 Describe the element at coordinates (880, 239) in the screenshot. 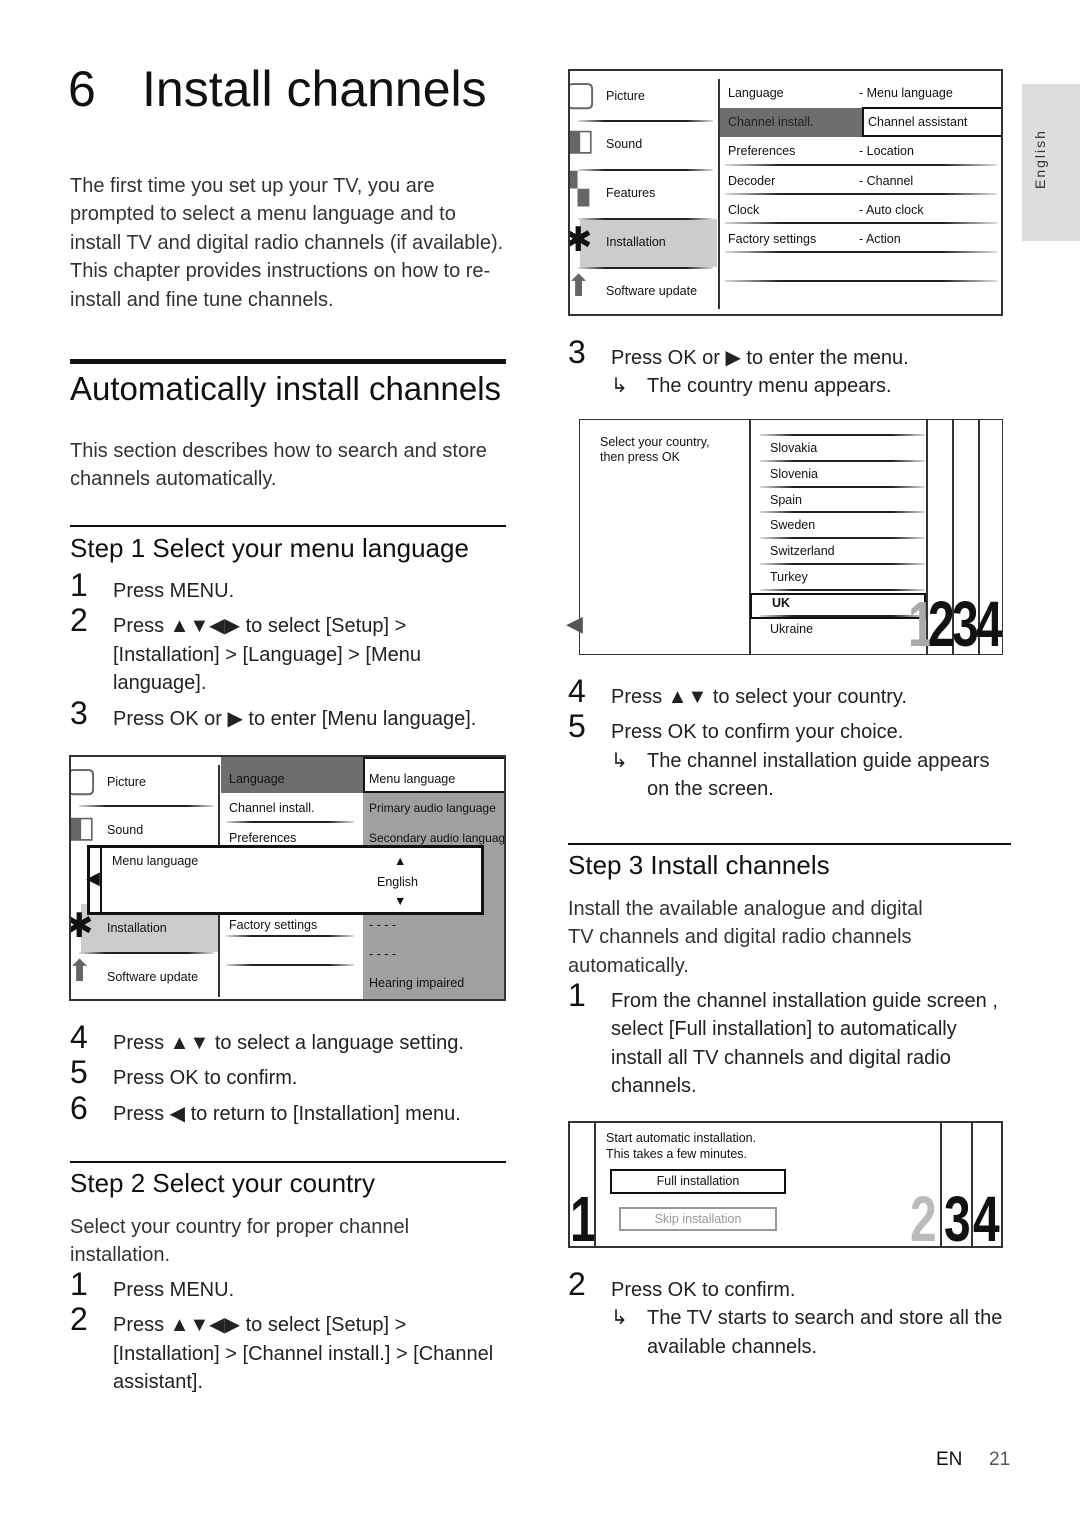

I see `submenu-action: - Action` at that location.